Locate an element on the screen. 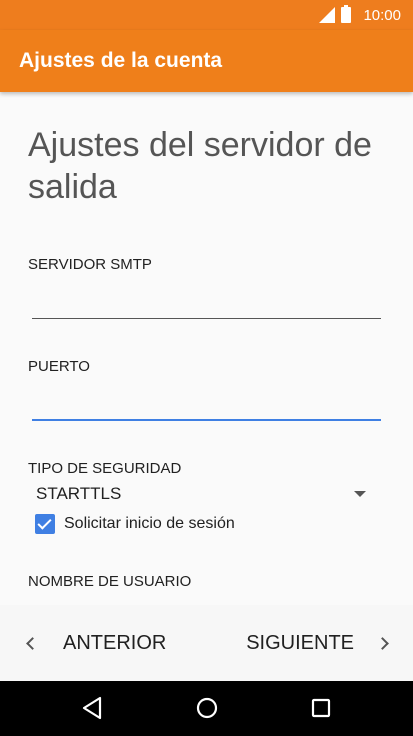 The width and height of the screenshot is (413, 736). chevron-left-icon is located at coordinates (32, 643).